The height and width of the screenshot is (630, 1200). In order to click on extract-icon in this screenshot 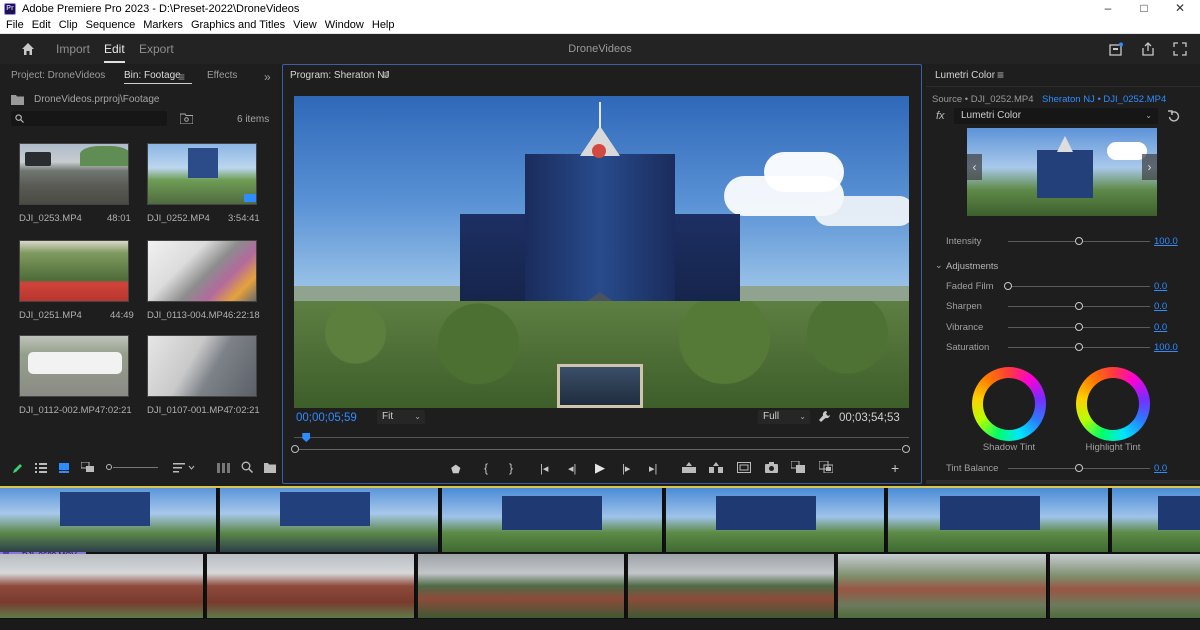, I will do `click(716, 467)`.